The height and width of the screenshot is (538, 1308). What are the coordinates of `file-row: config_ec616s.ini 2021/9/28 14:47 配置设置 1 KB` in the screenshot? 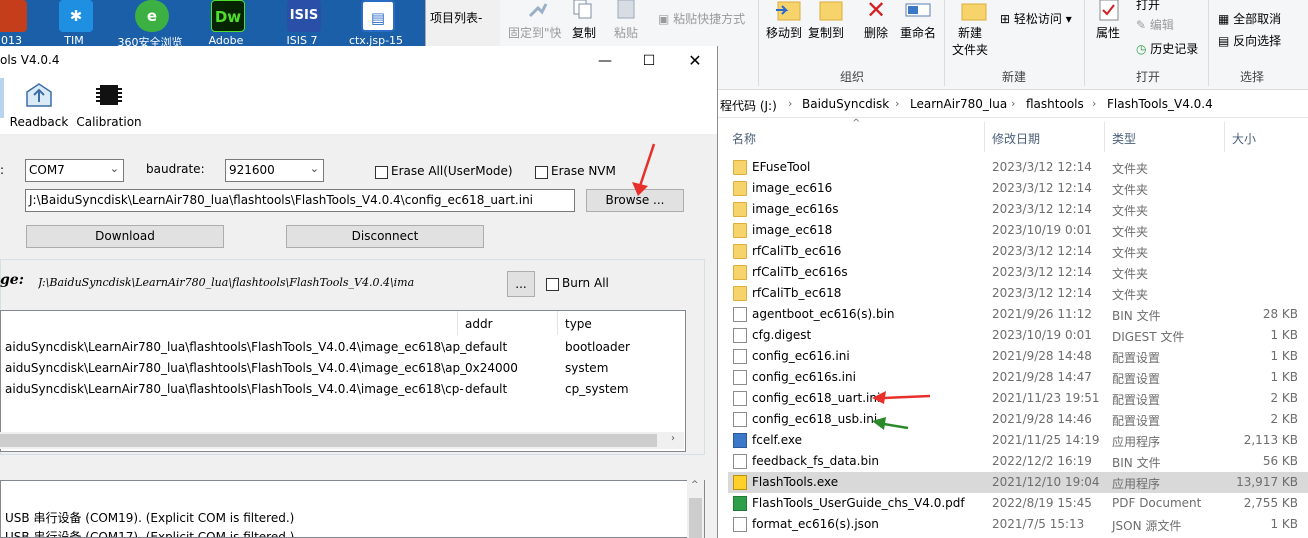 It's located at (1018, 377).